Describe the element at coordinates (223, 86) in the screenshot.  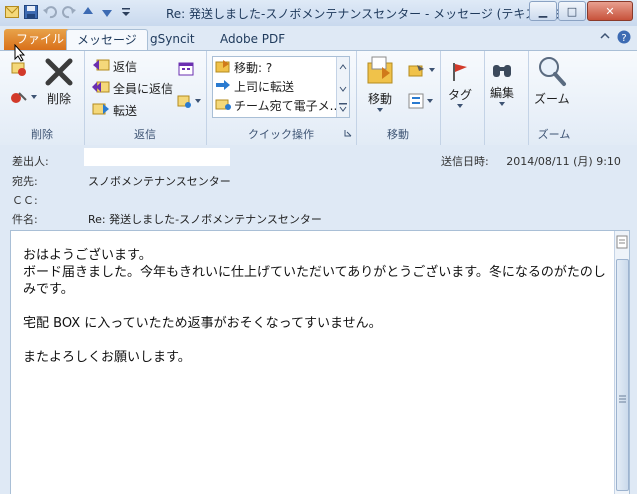
I see `forward-arrow-icon` at that location.